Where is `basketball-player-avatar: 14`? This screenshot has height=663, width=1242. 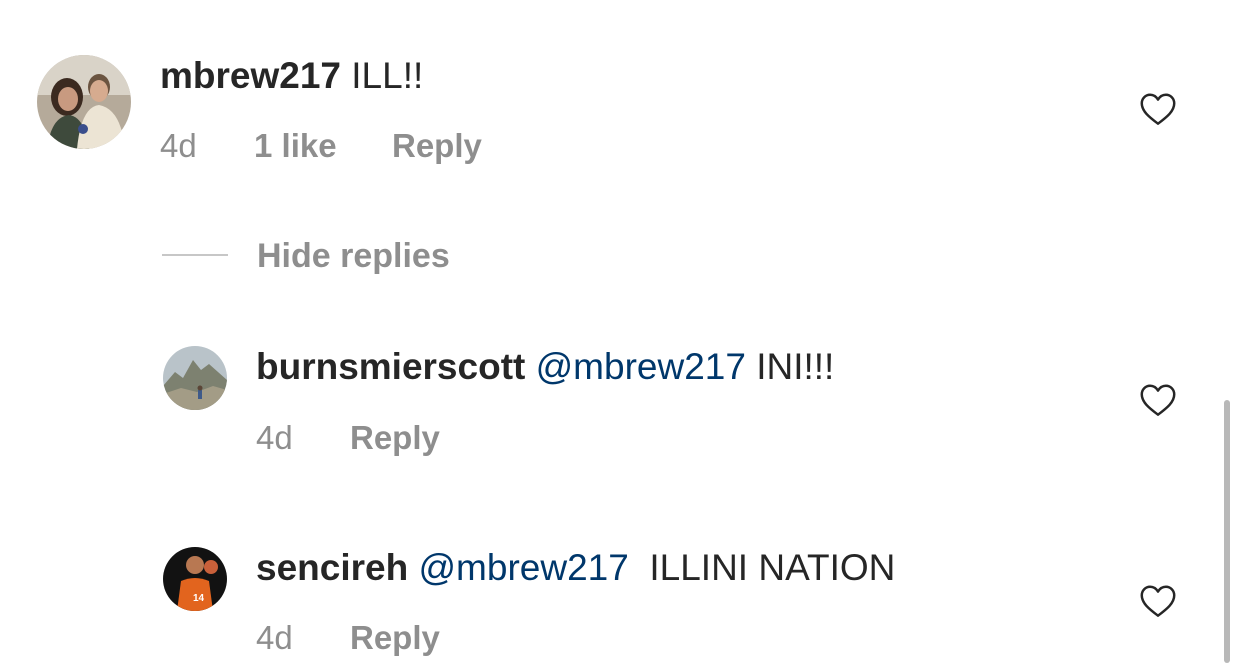 basketball-player-avatar: 14 is located at coordinates (195, 579).